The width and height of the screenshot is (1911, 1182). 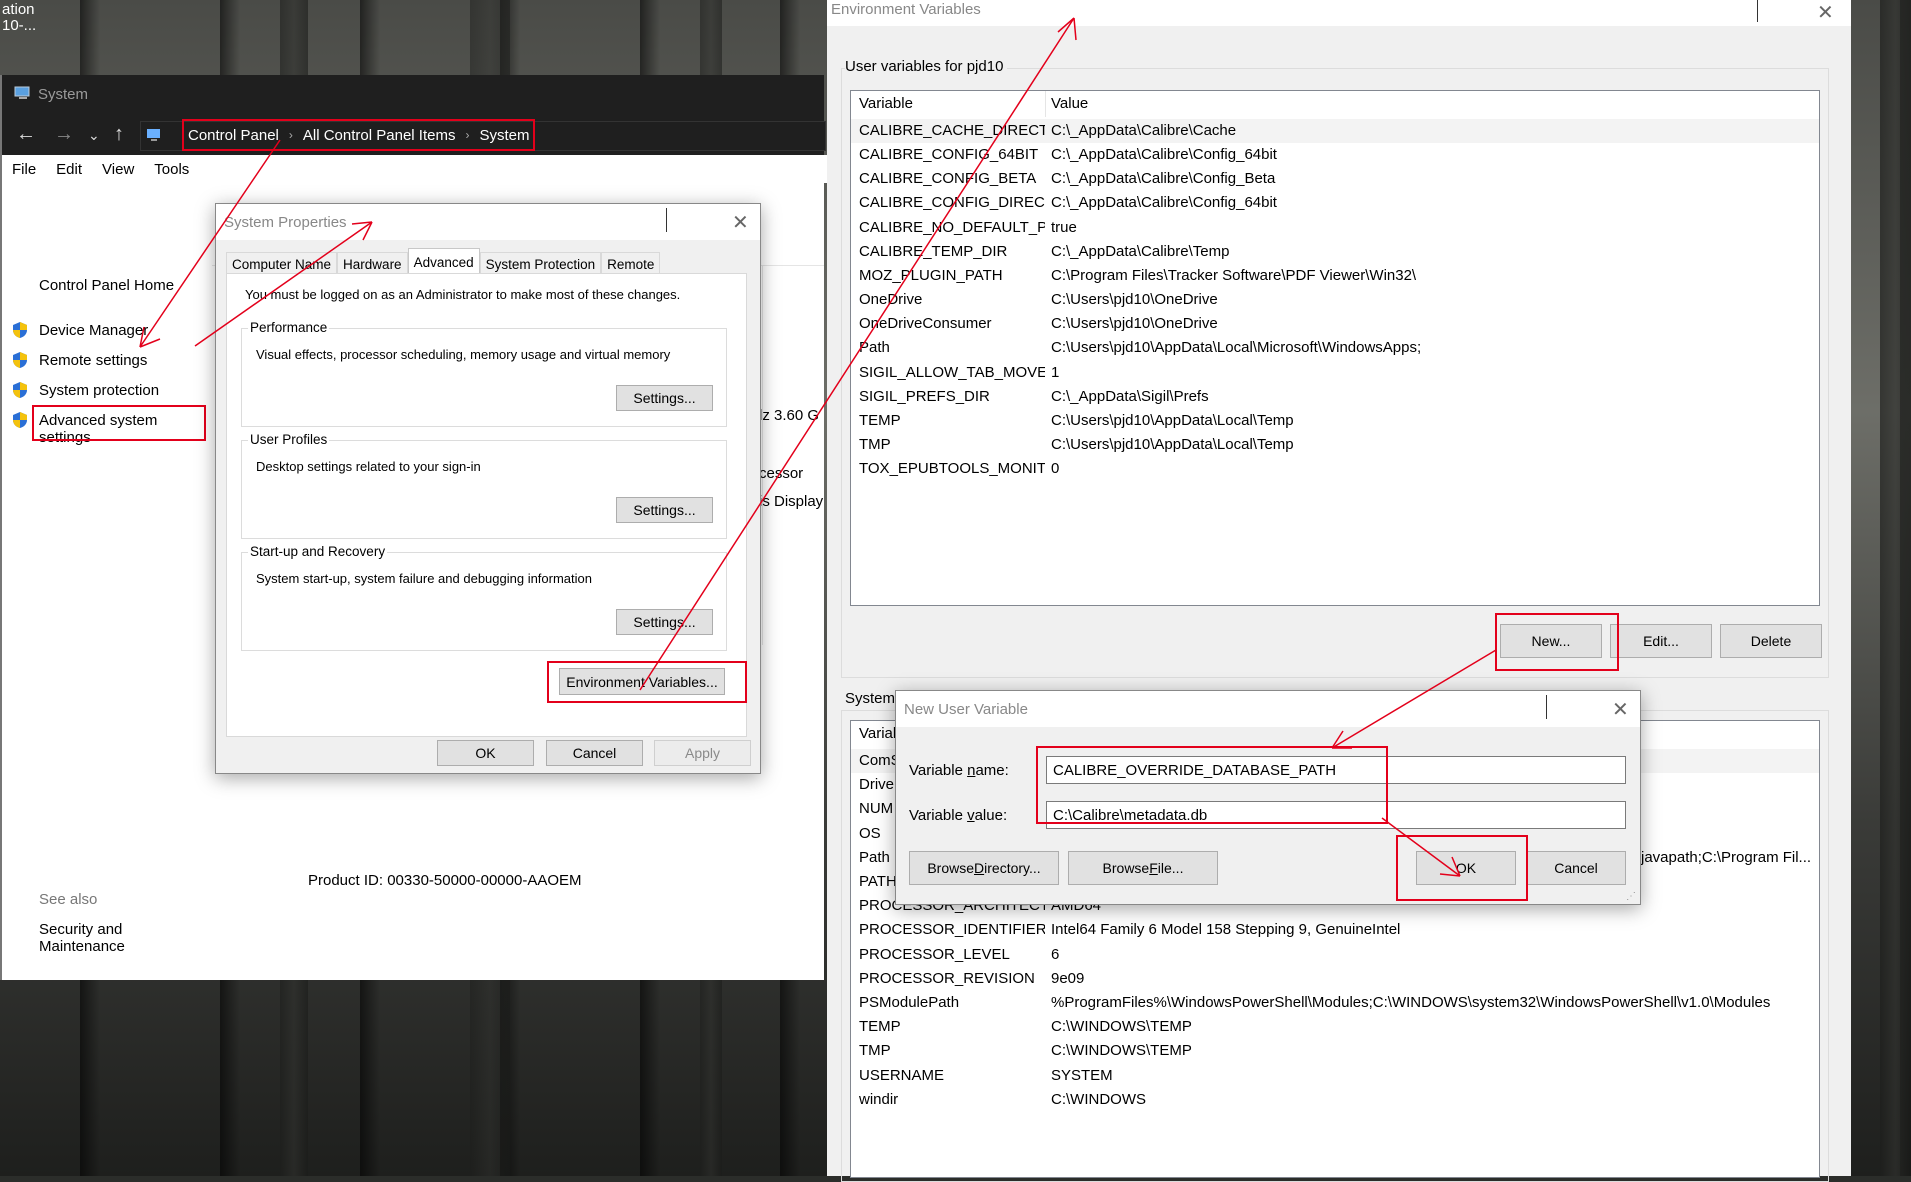 What do you see at coordinates (540, 263) in the screenshot?
I see `tab-system-protection: System Protection` at bounding box center [540, 263].